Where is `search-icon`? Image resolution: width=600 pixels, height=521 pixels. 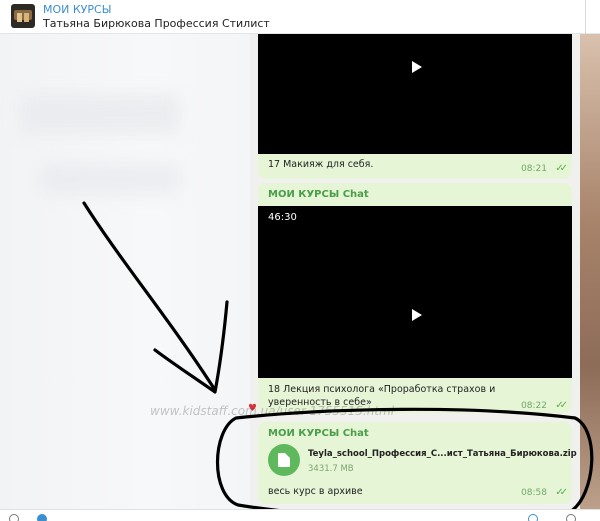
search-icon is located at coordinates (14, 517).